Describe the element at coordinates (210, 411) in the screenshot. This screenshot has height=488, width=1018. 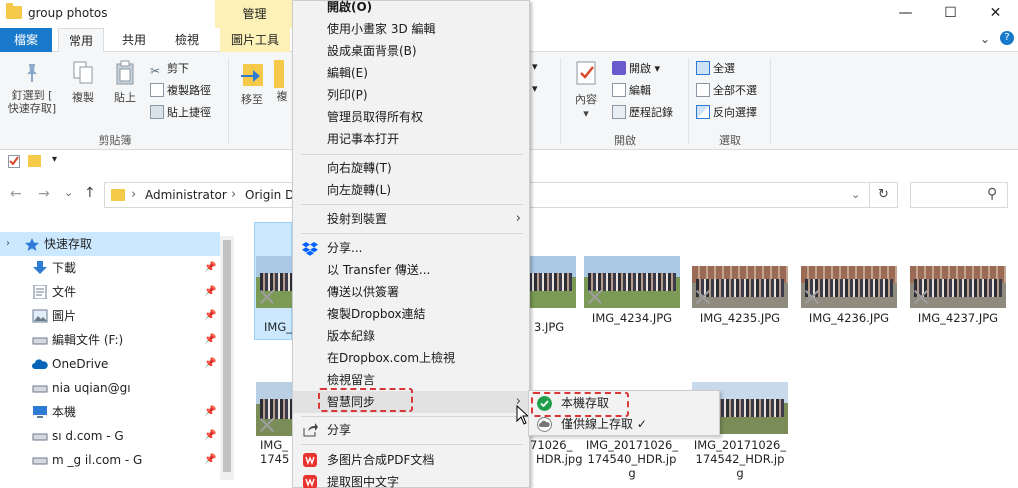
I see `pin-icon: 📌` at that location.